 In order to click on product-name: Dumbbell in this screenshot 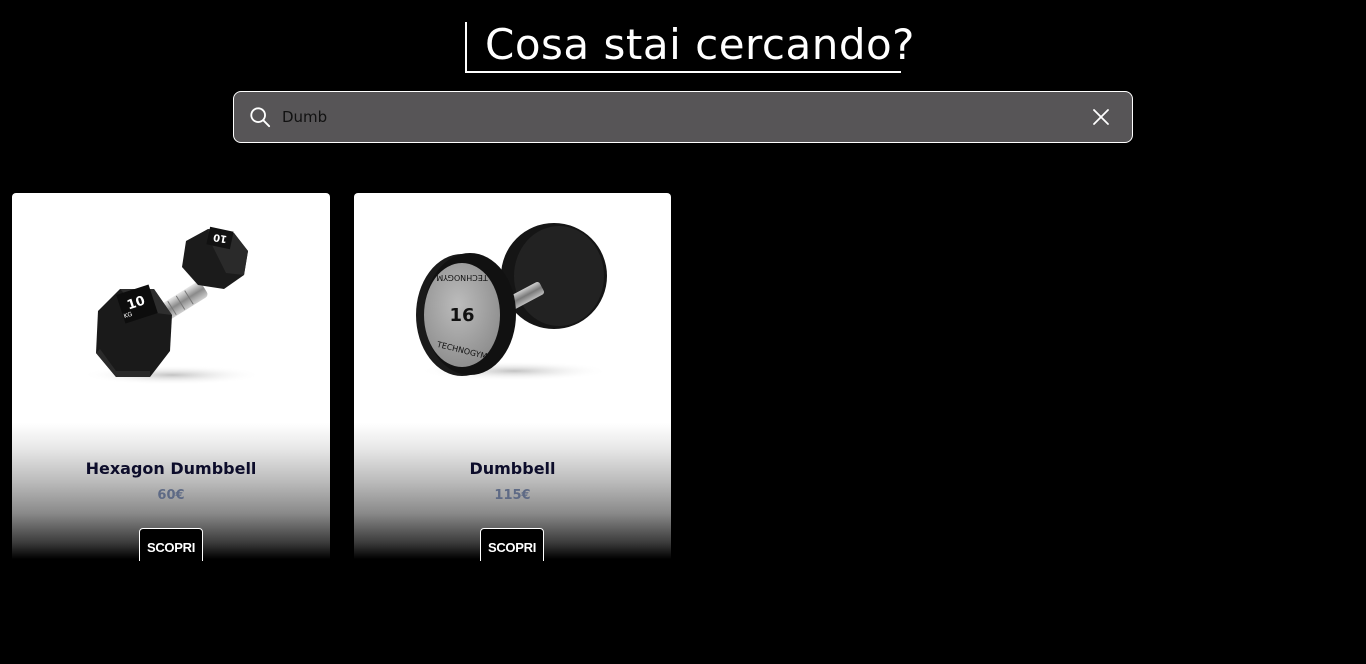, I will do `click(512, 468)`.